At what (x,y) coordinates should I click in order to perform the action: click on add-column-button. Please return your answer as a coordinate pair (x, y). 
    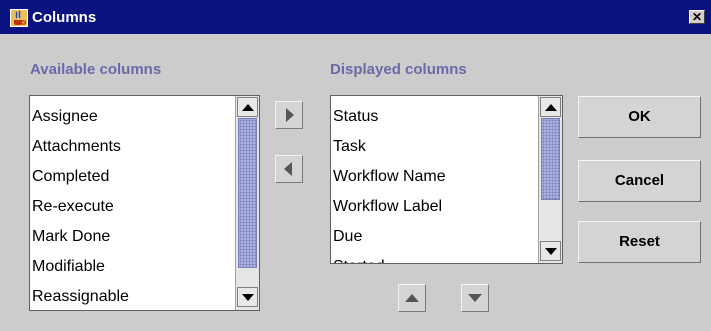
    Looking at the image, I should click on (289, 115).